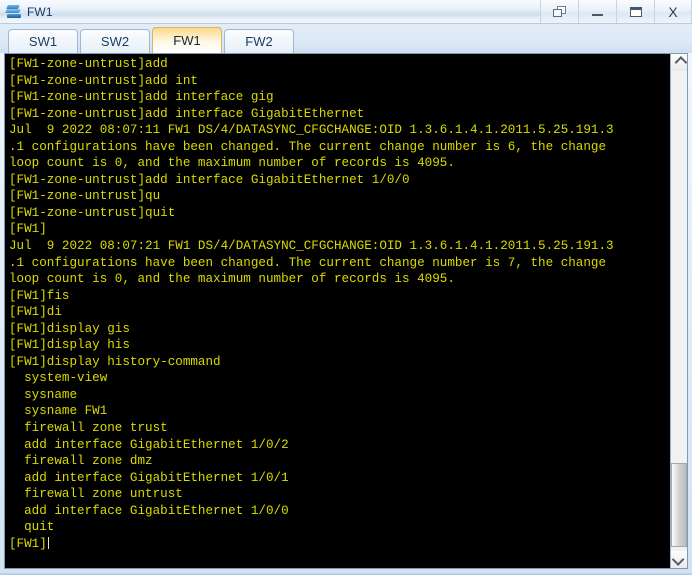  Describe the element at coordinates (58, 411) in the screenshot. I see `terminal-line: sysname FW1` at that location.